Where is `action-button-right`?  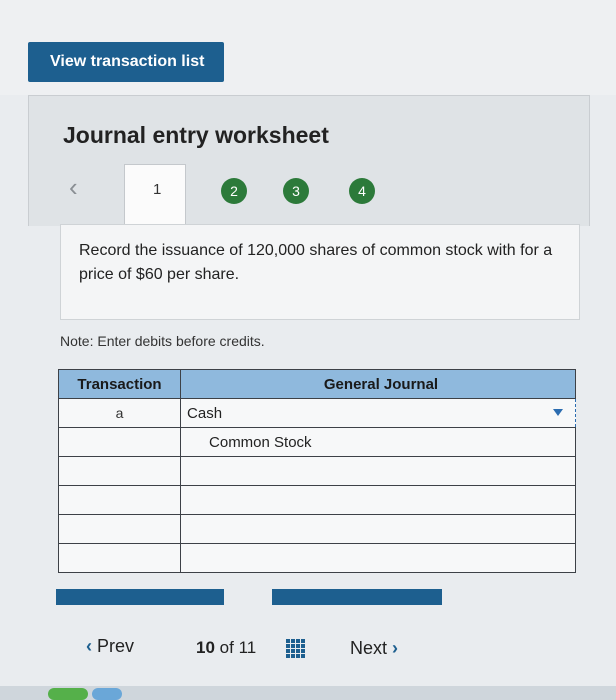 action-button-right is located at coordinates (357, 597).